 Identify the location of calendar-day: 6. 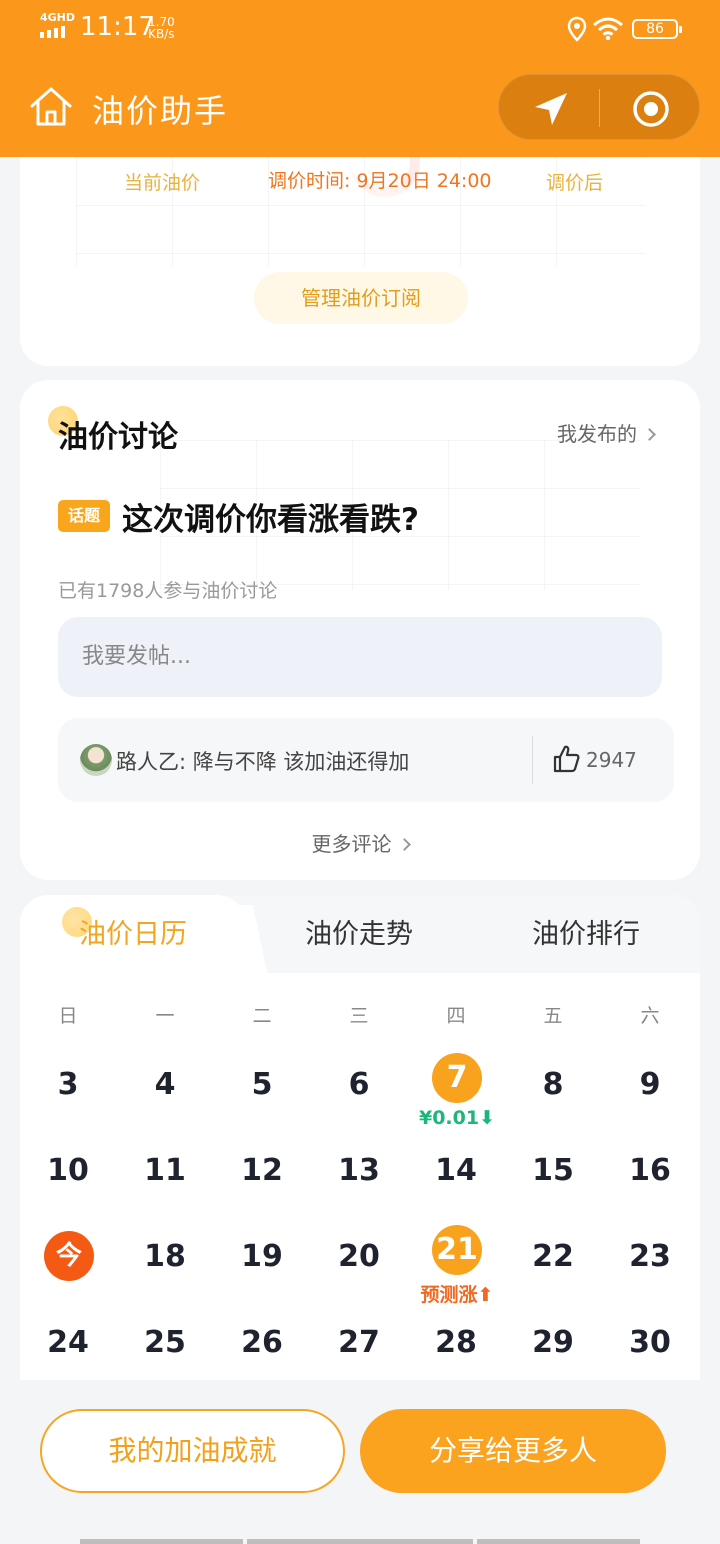
(359, 1085).